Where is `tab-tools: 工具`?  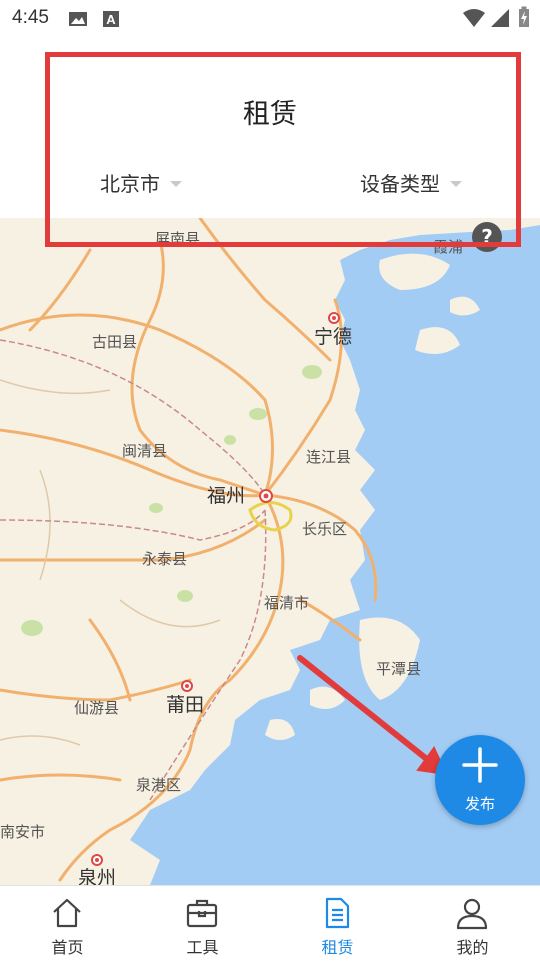 tab-tools: 工具 is located at coordinates (202, 923).